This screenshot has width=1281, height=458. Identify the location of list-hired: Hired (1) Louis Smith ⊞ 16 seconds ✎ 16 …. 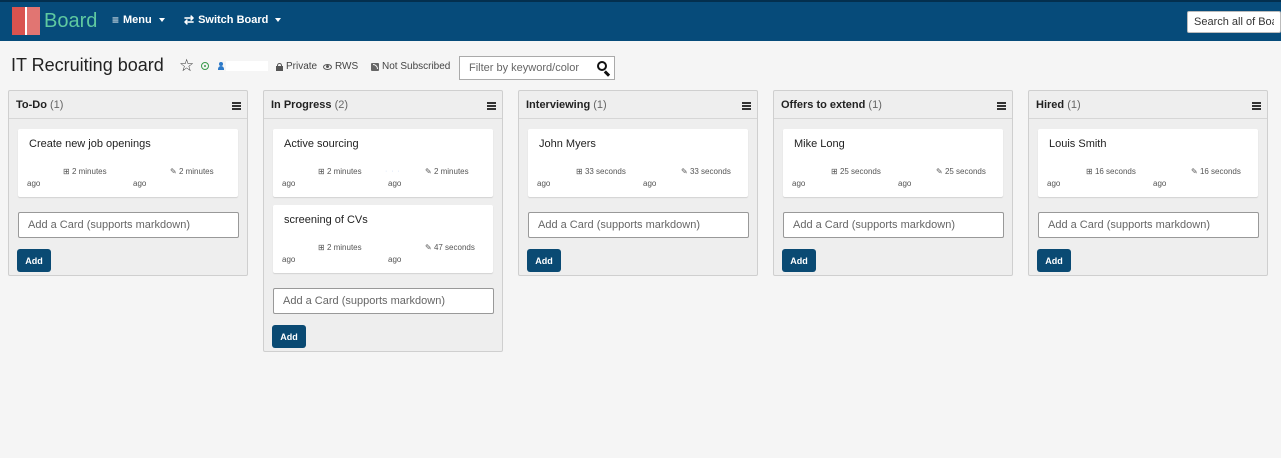
(1148, 183).